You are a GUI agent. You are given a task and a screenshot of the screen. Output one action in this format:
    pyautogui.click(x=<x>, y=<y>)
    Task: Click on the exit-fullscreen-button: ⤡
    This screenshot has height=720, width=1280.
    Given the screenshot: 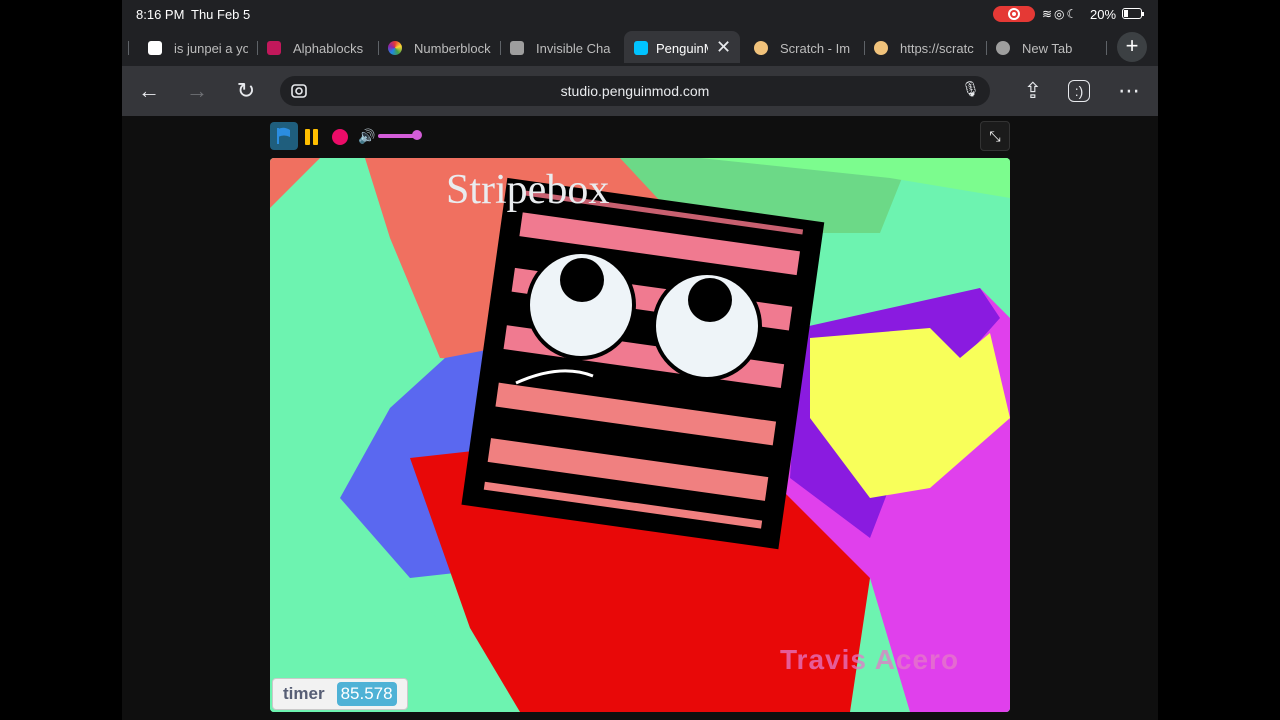 What is the action you would take?
    pyautogui.click(x=995, y=136)
    